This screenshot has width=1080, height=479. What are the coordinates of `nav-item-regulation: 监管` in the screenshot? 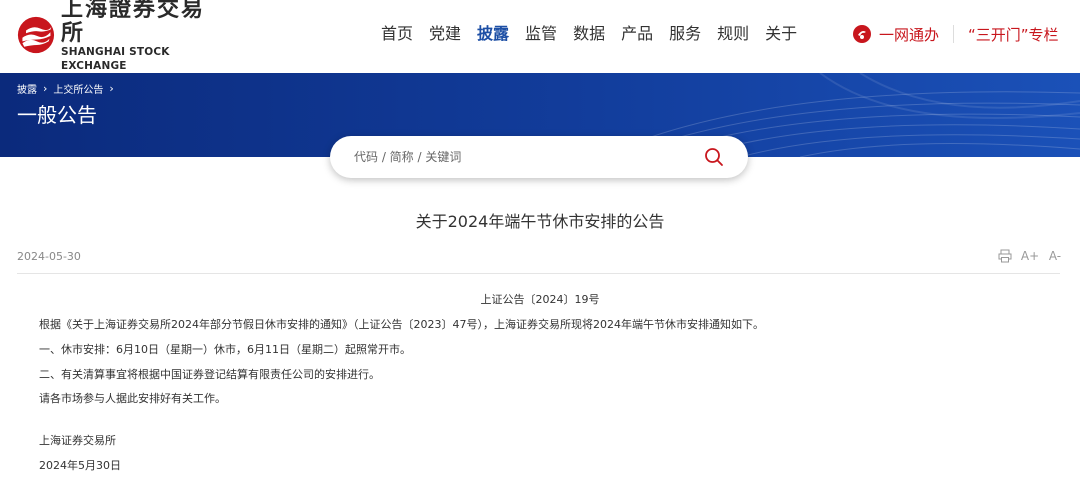 It's located at (541, 34).